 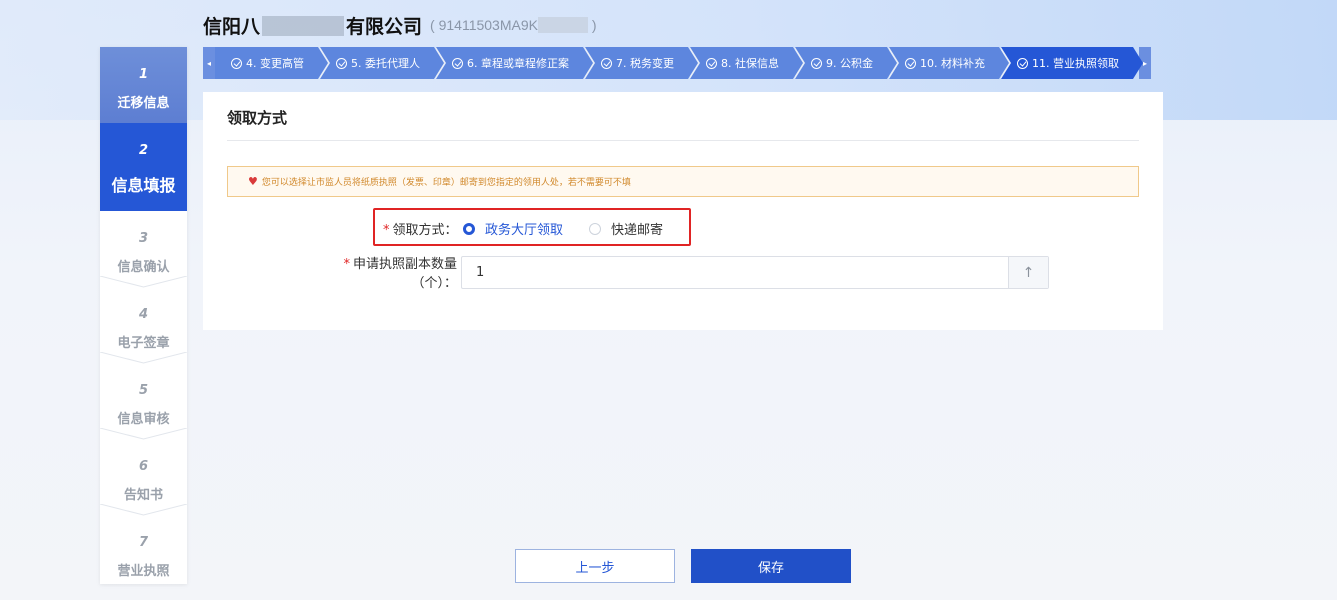 I want to click on tab-label: 7. 税务变更, so click(x=645, y=63).